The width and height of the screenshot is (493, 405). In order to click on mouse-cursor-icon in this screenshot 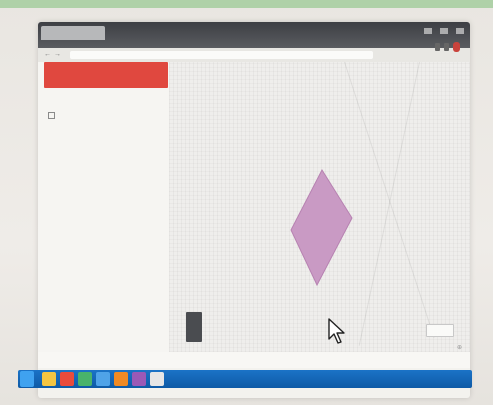, I will do `click(336, 331)`.